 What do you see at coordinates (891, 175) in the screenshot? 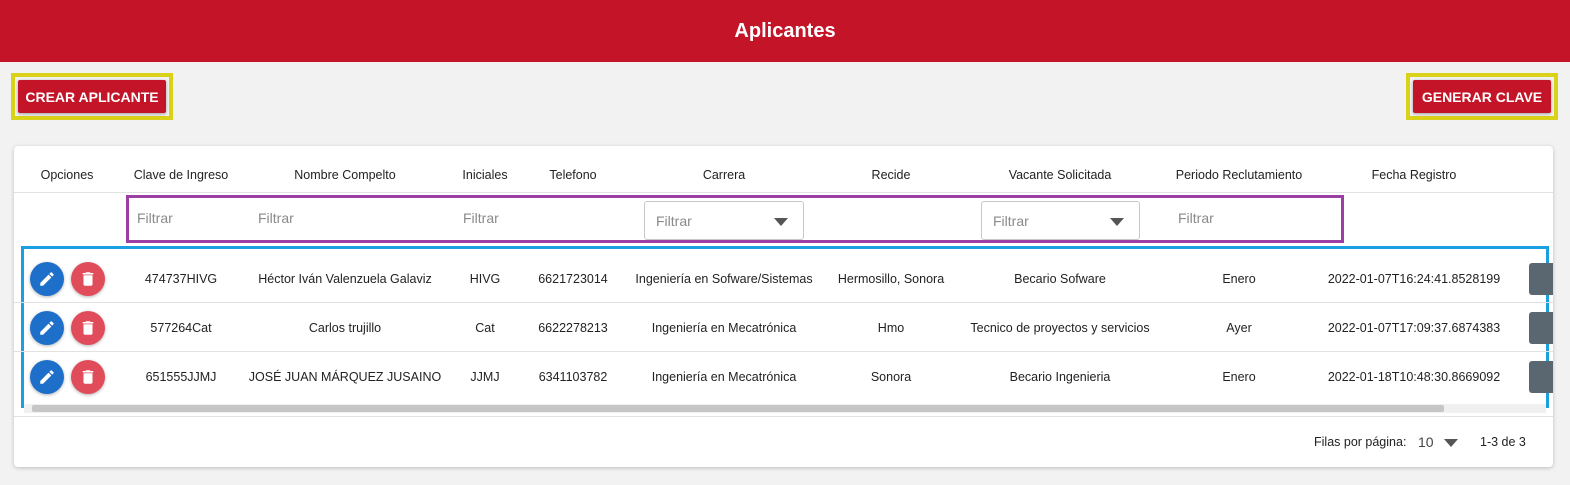
I see `column-header-recide: Recide` at bounding box center [891, 175].